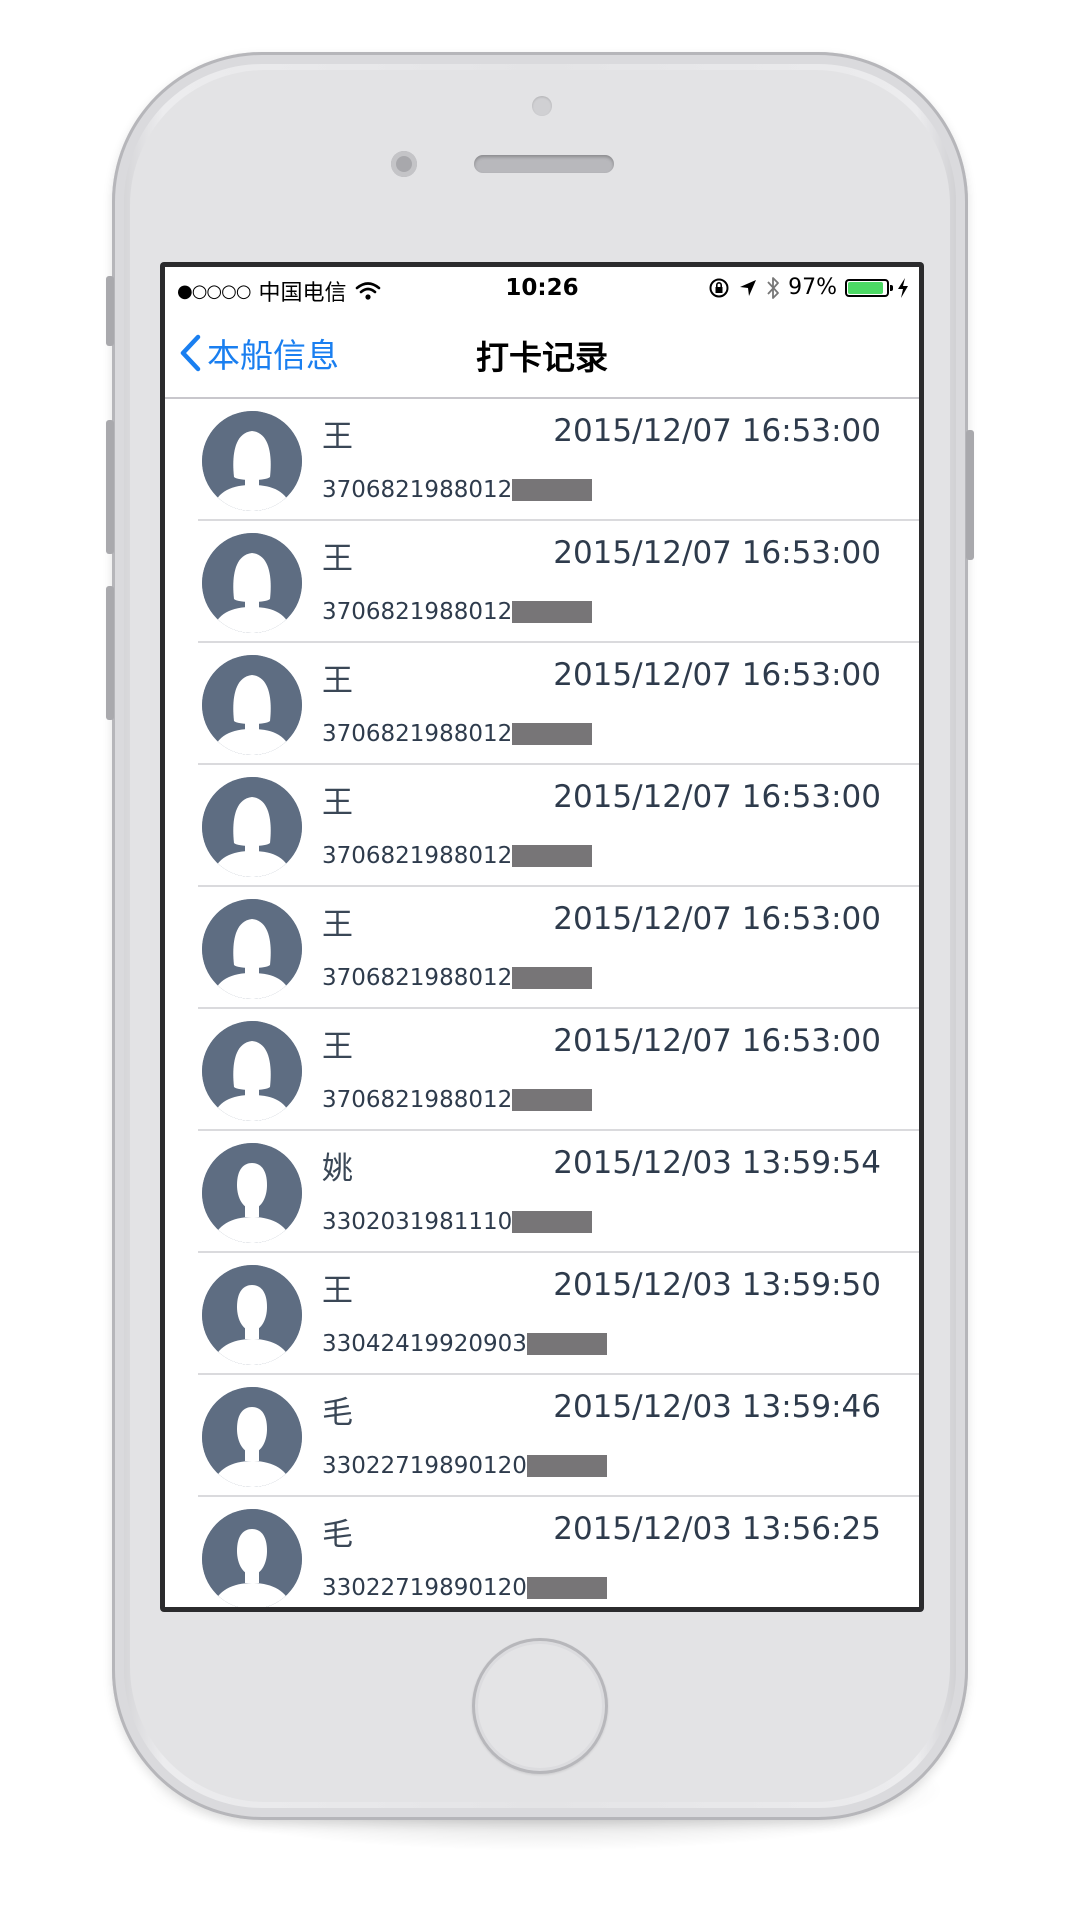  What do you see at coordinates (717, 1407) in the screenshot?
I see `record-time: 2015/12/03 13:59:46` at bounding box center [717, 1407].